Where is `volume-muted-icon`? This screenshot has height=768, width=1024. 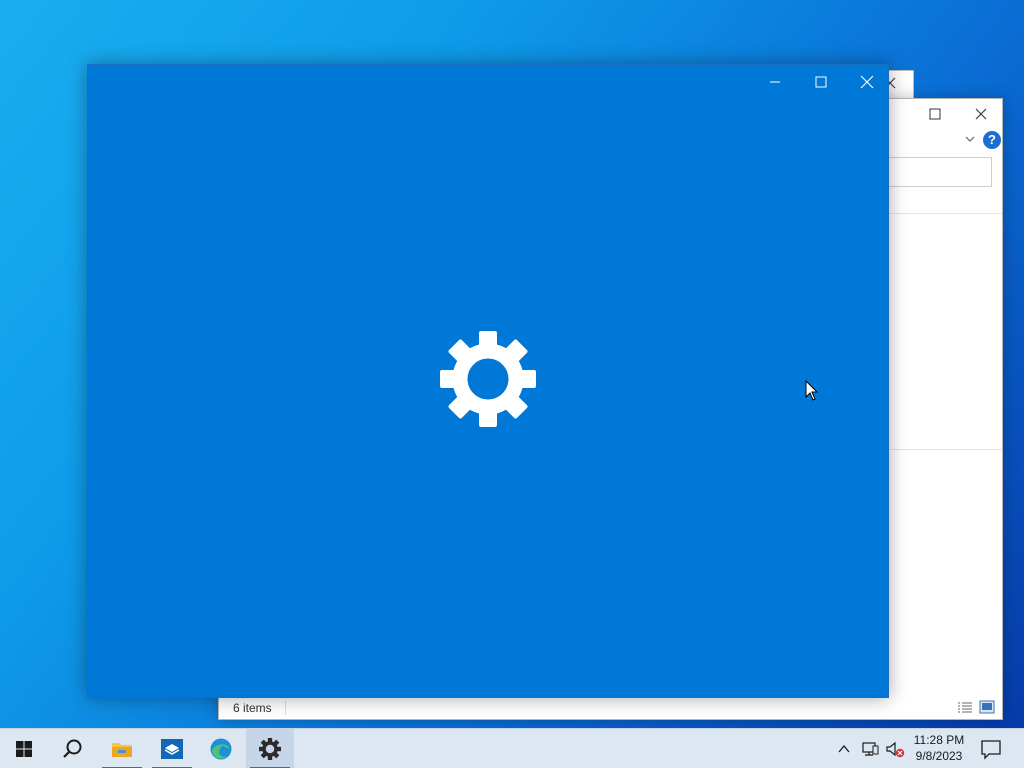 volume-muted-icon is located at coordinates (895, 749).